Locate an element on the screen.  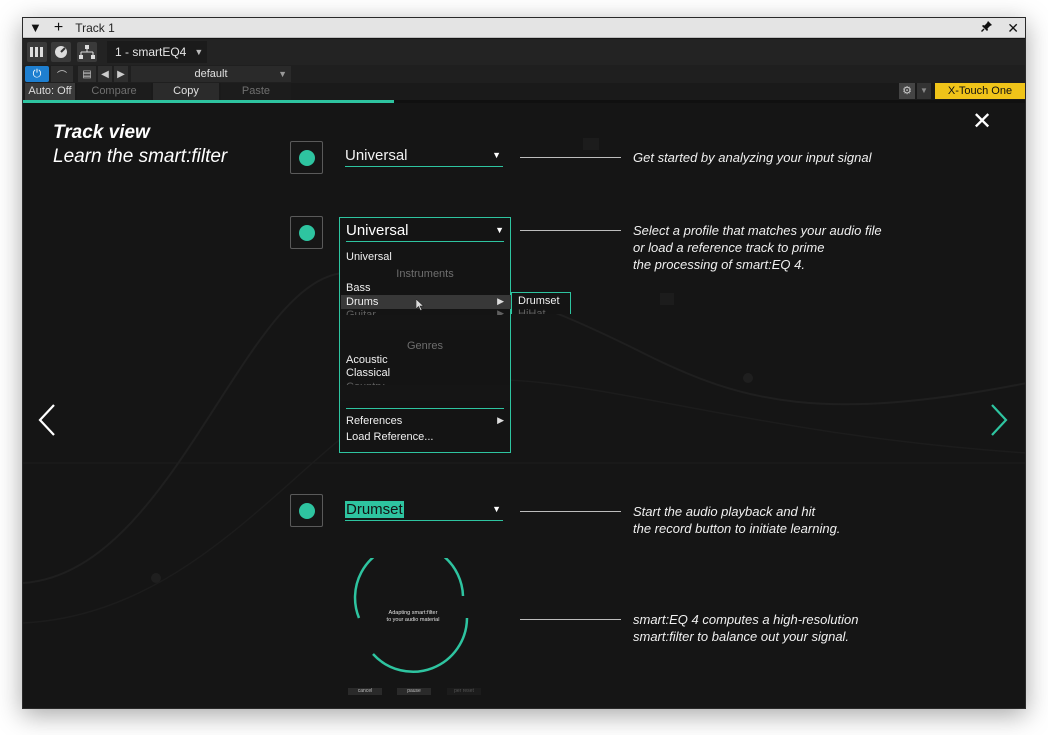
menu-item-acoustic: Acoustic is located at coordinates (367, 360).